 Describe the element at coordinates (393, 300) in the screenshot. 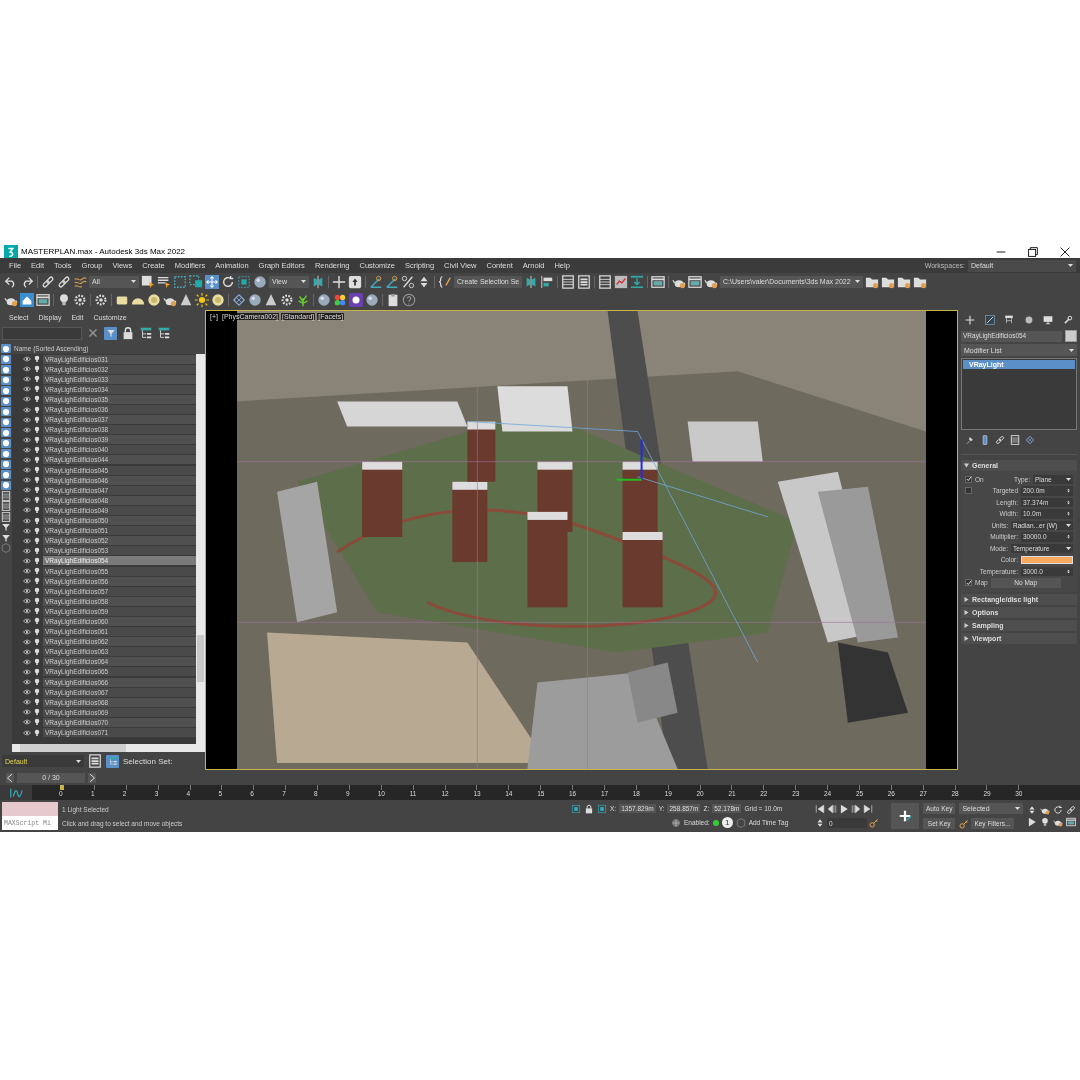

I see `clipboard-icon` at that location.